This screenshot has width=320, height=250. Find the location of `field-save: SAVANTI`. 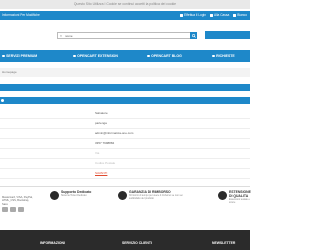

field-save: SAVANTI is located at coordinates (125, 173).